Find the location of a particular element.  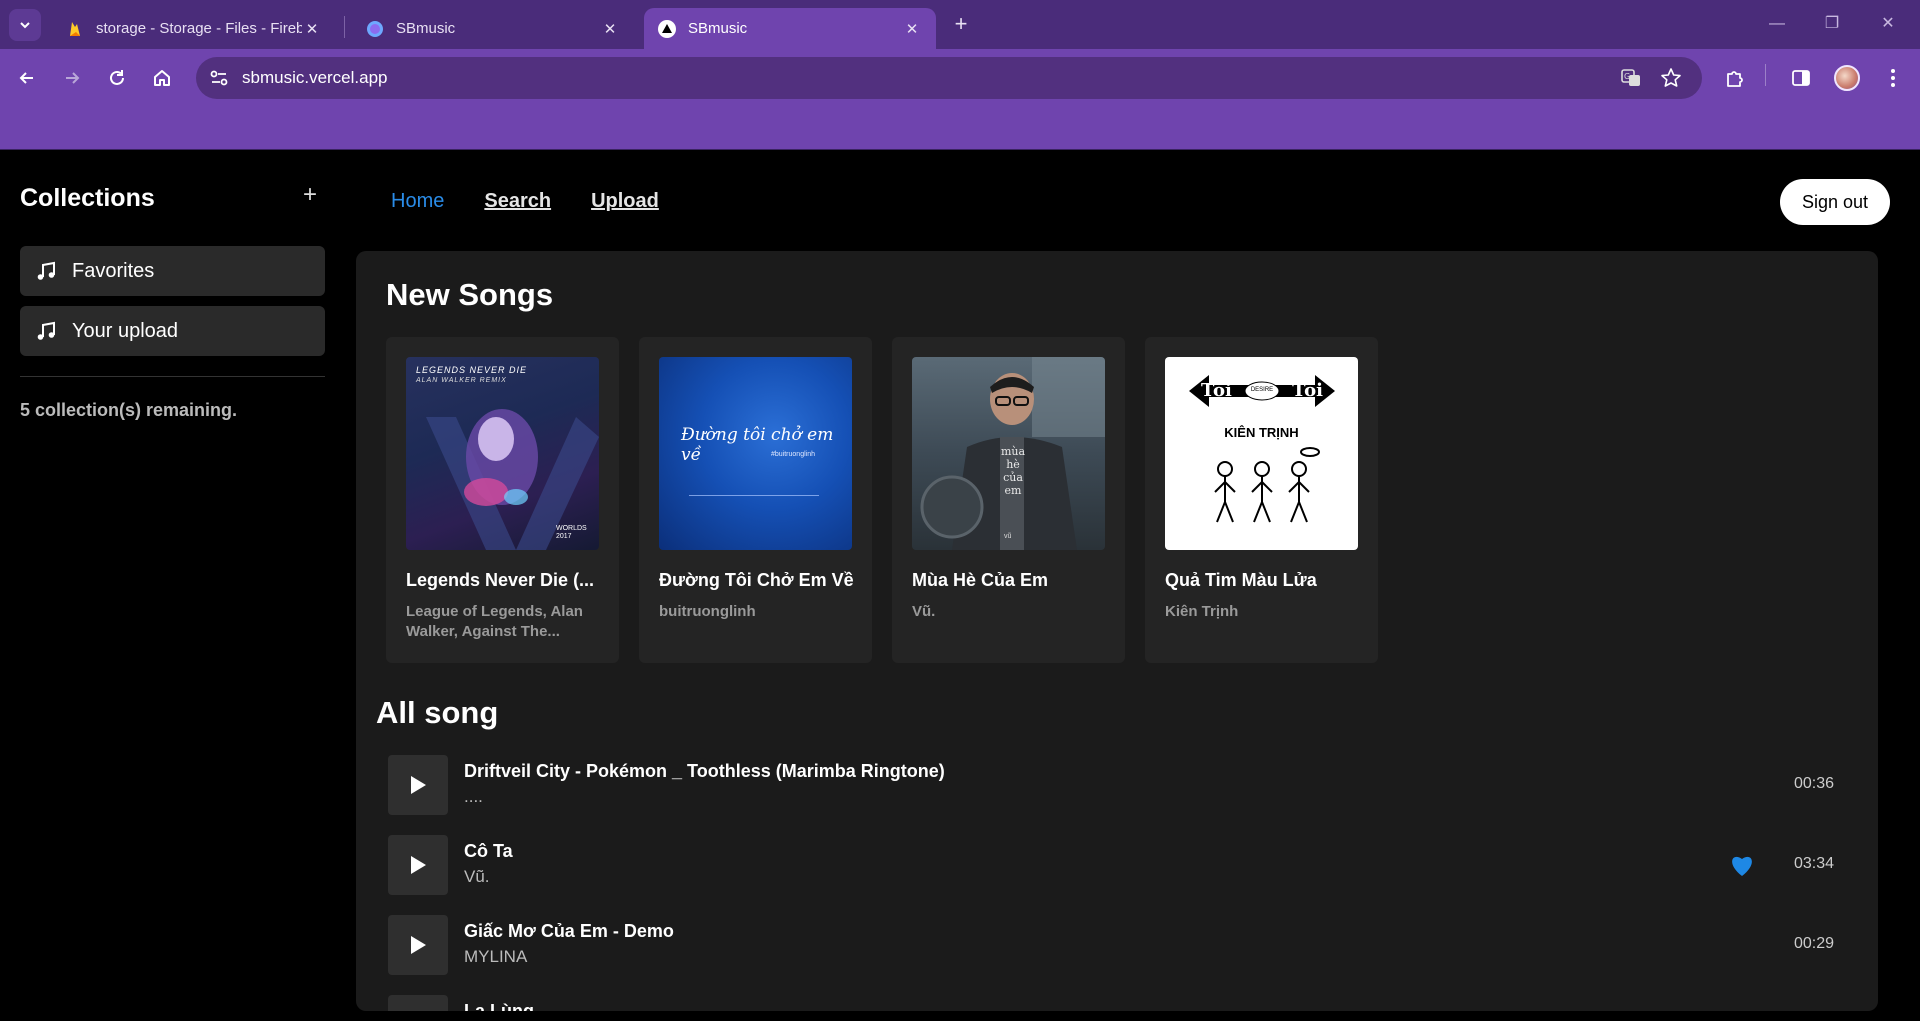

browser-tab-sbmusic: SBmusic ✕ is located at coordinates (493, 28).